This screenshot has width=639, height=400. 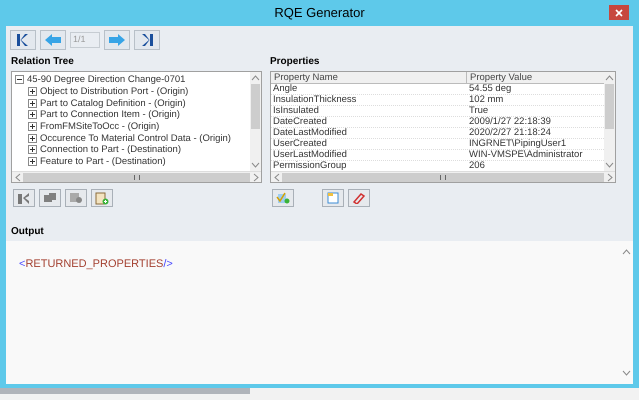 I want to click on check-edit-icon, so click(x=283, y=198).